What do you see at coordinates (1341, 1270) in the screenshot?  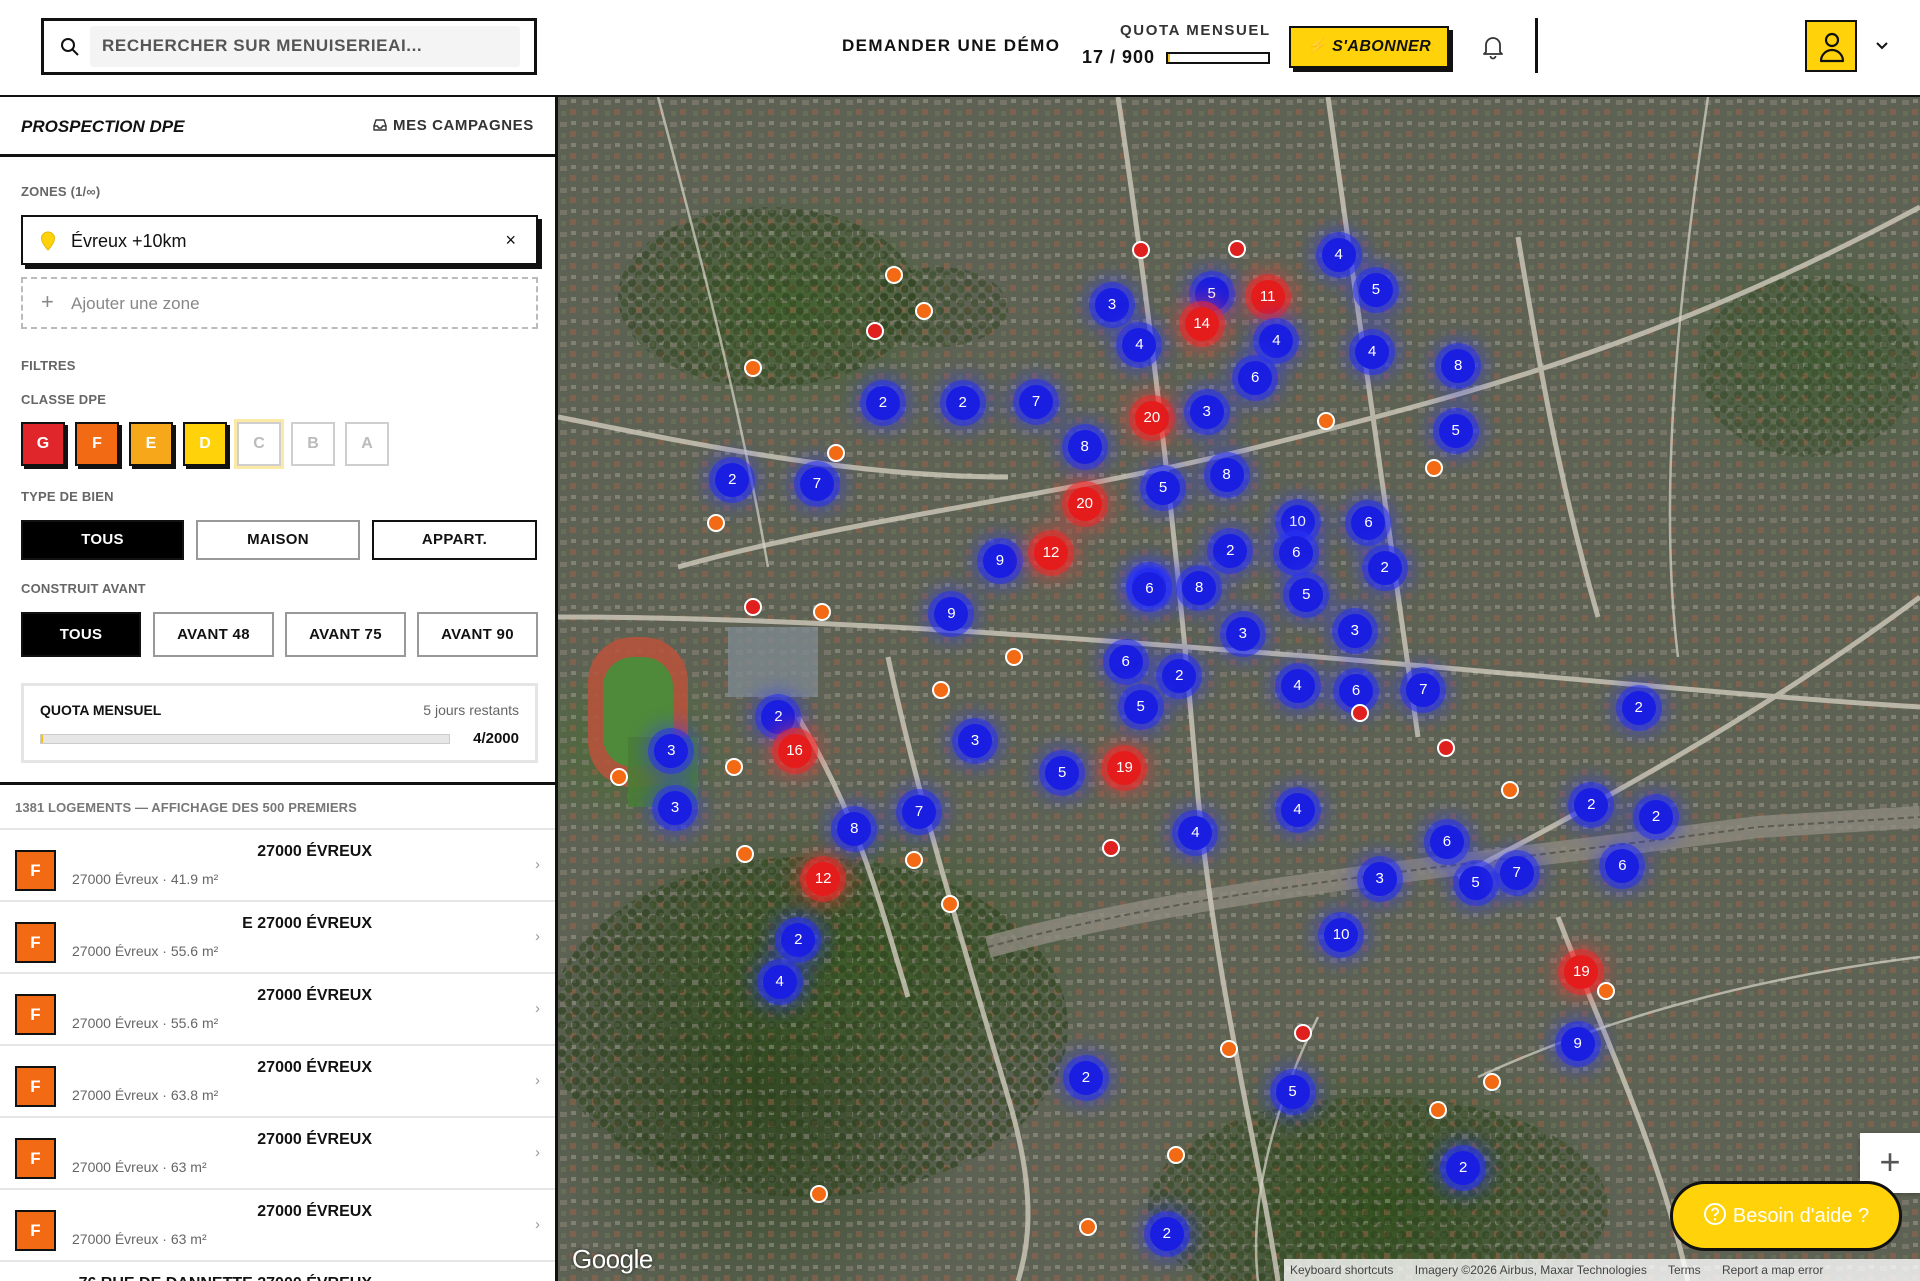 I see `keyboard-shortcuts-link: Keyboard shortcuts` at bounding box center [1341, 1270].